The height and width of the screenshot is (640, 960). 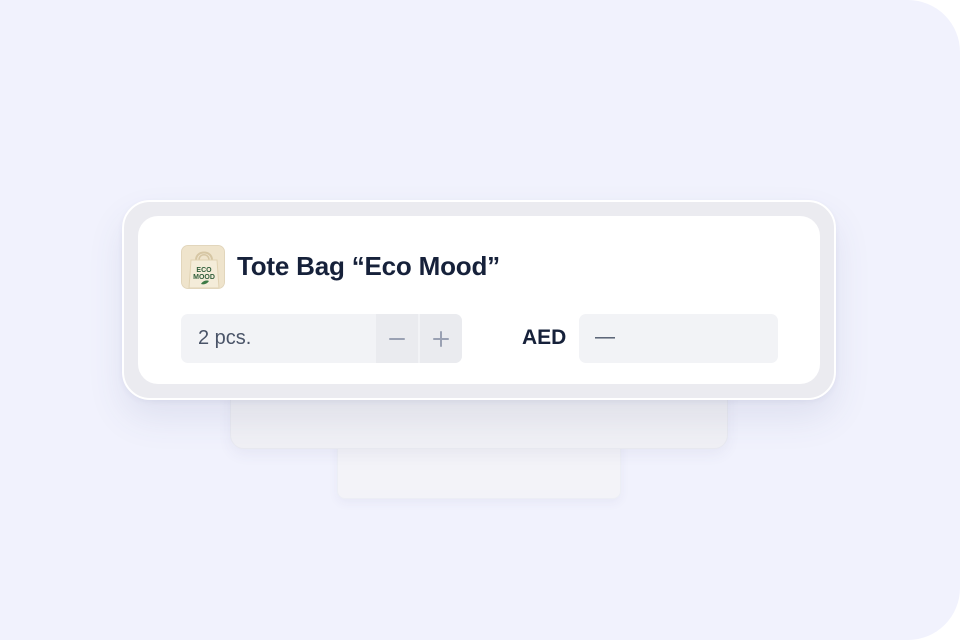 What do you see at coordinates (605, 337) in the screenshot?
I see `price-value: —` at bounding box center [605, 337].